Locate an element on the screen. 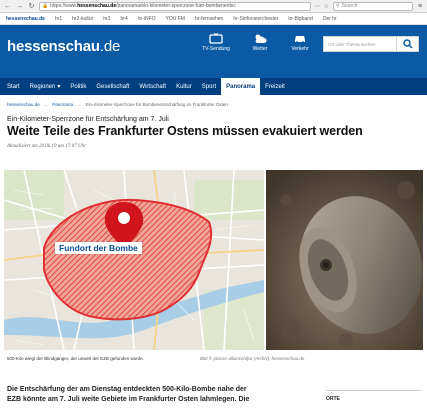 The image size is (427, 408). nav-item-label: Wirtschaft is located at coordinates (153, 86).